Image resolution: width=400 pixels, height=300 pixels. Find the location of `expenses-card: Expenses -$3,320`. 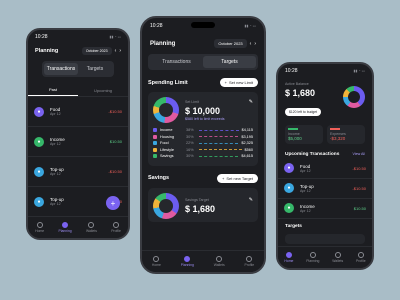

expenses-card: Expenses -$3,320 is located at coordinates (346, 134).